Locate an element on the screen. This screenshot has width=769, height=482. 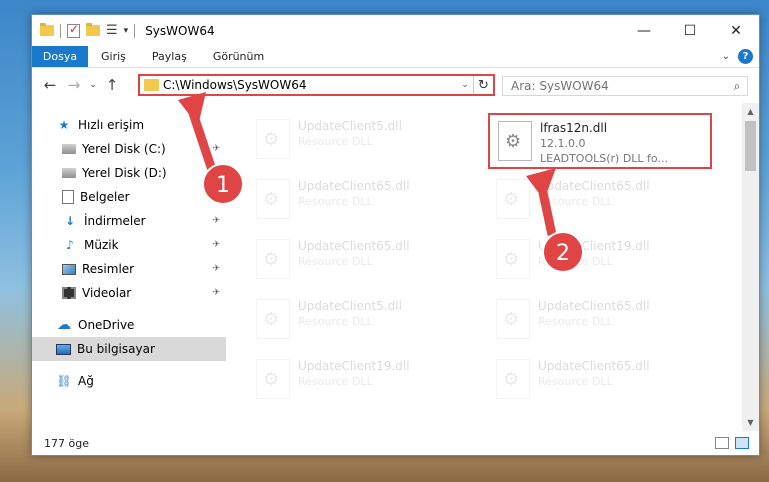
download-icon: ↓ is located at coordinates (70, 221).